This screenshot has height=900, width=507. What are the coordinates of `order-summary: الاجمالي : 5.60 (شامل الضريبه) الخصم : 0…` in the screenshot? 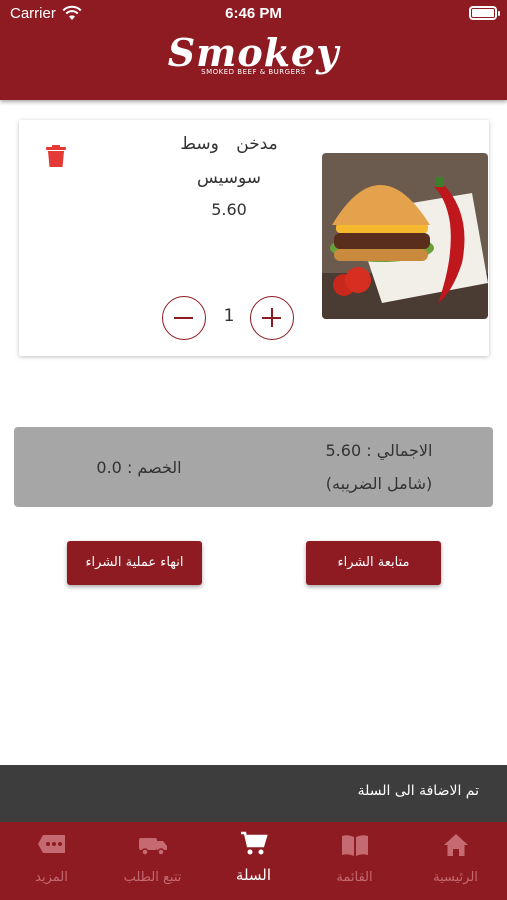 It's located at (253, 467).